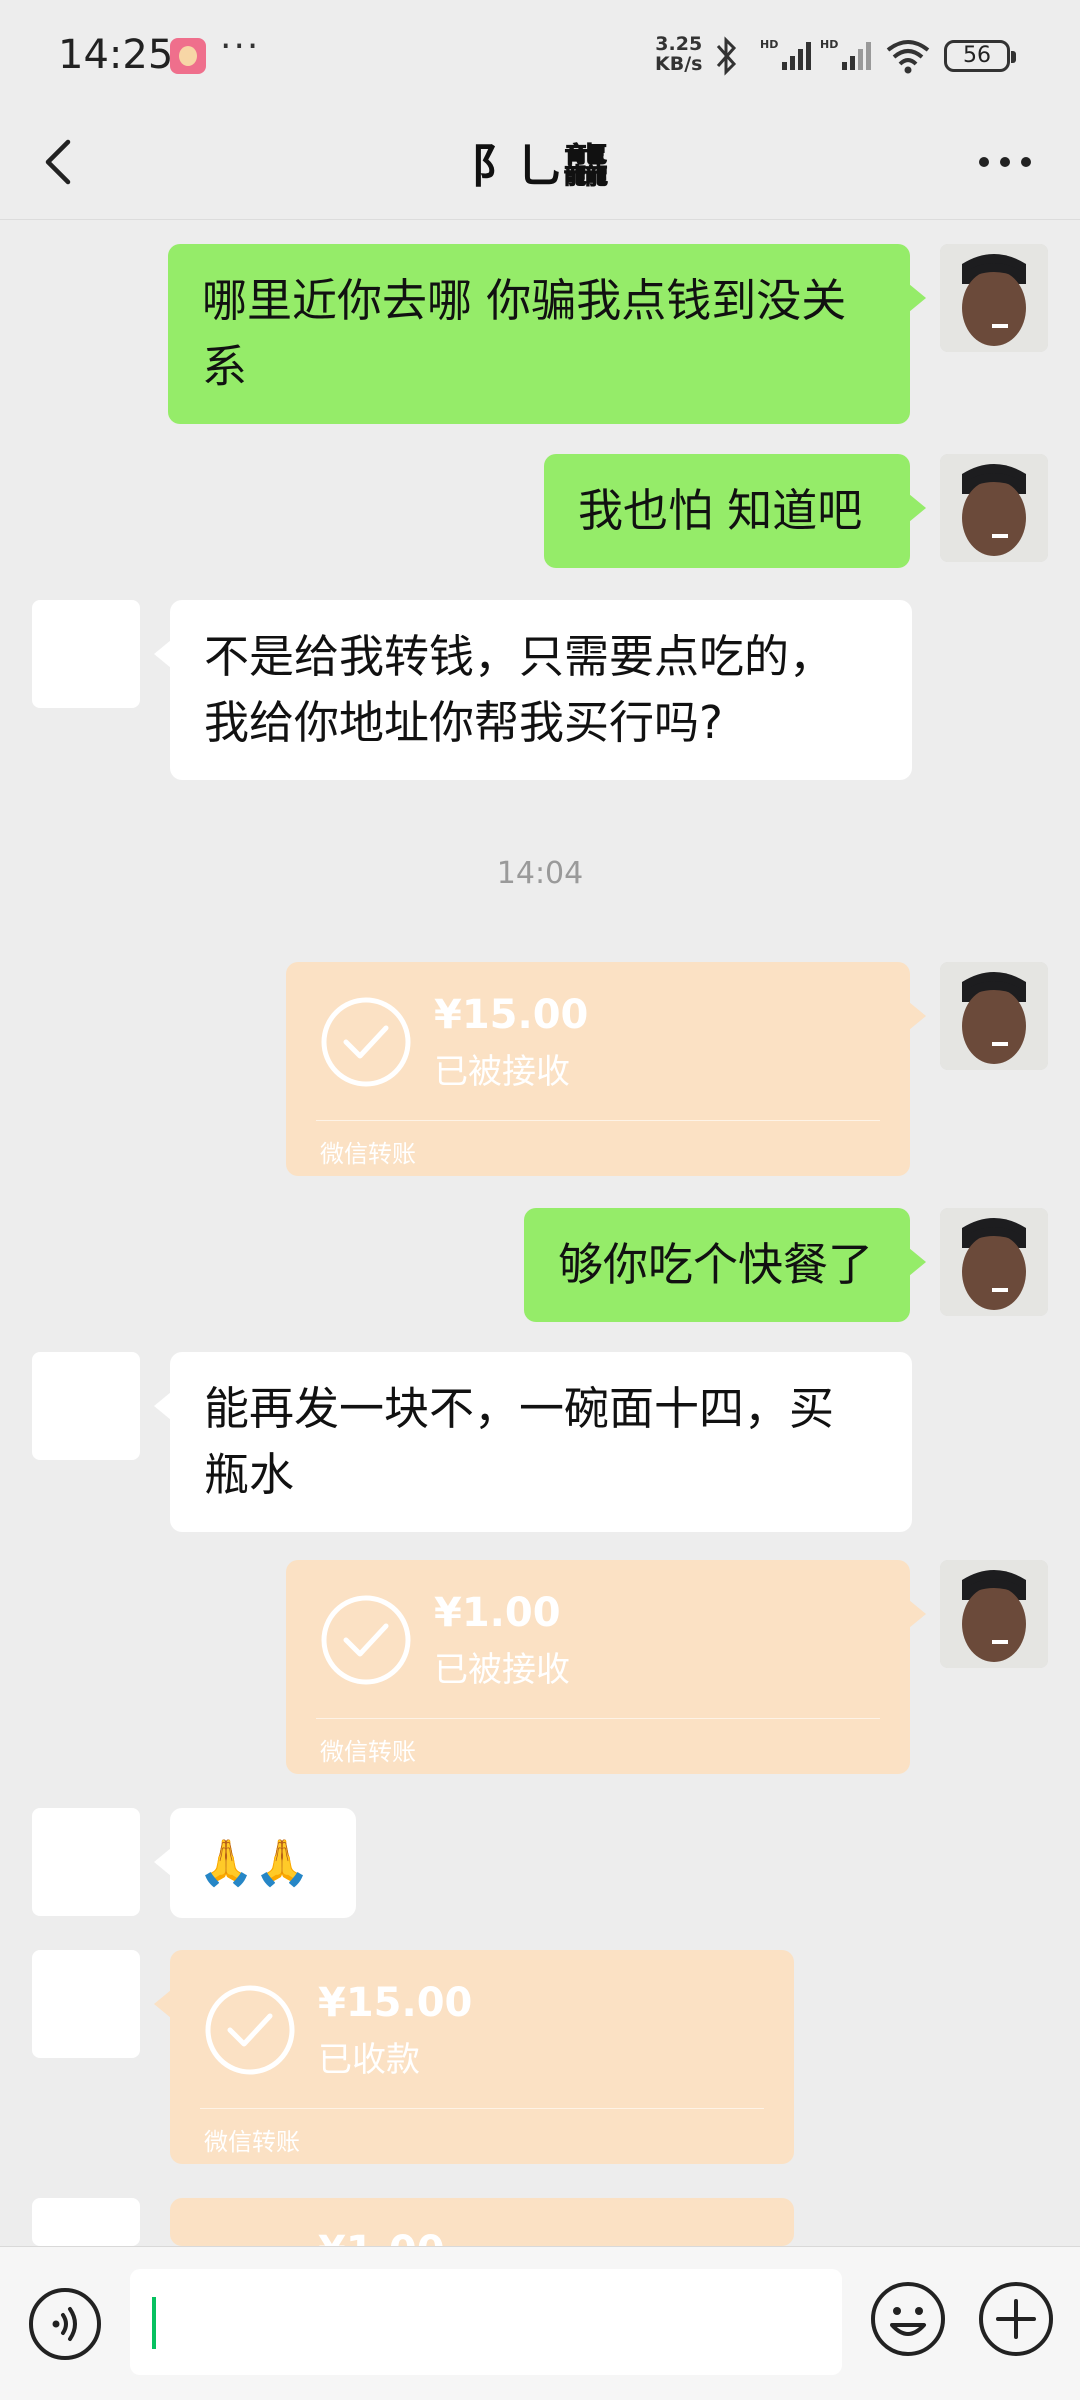 This screenshot has height=2400, width=1080. Describe the element at coordinates (977, 55) in the screenshot. I see `battery-level: 56` at that location.